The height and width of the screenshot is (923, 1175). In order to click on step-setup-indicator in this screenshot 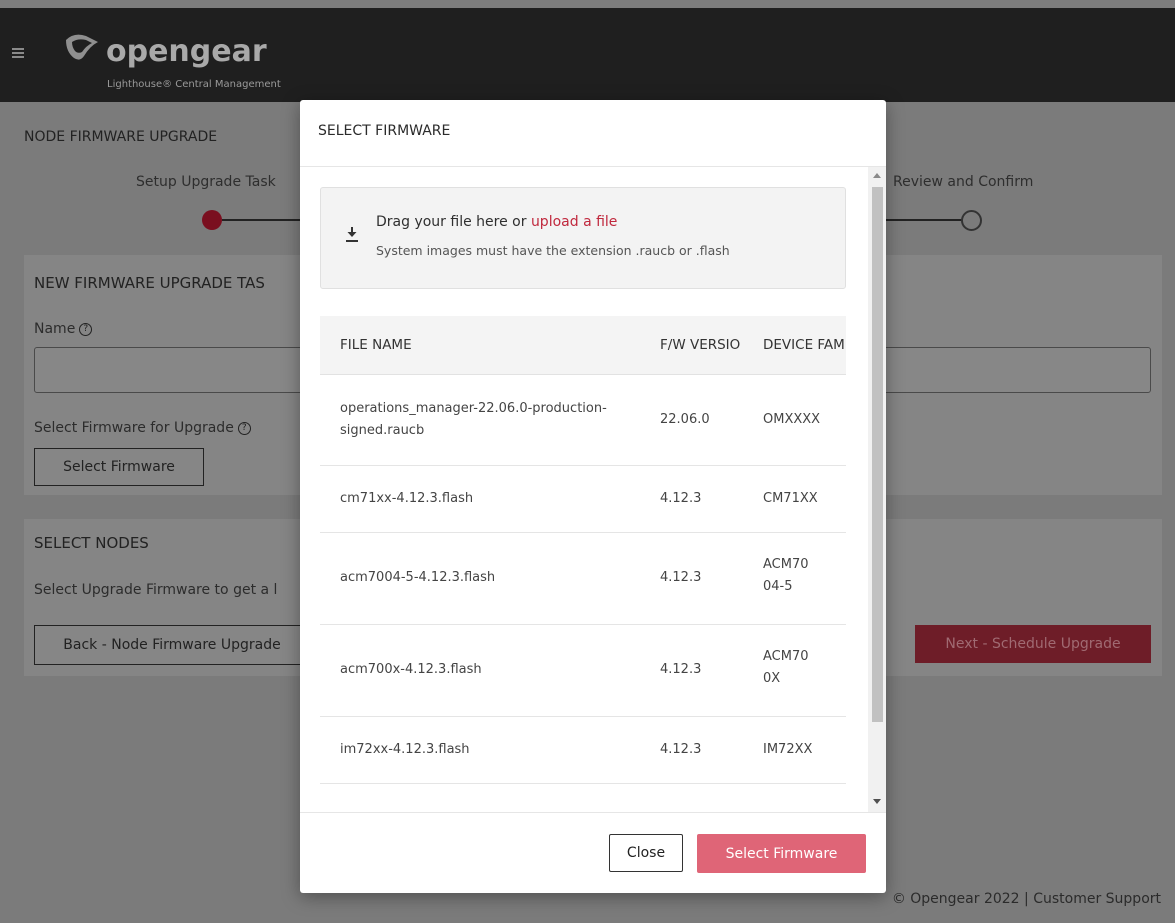, I will do `click(212, 220)`.